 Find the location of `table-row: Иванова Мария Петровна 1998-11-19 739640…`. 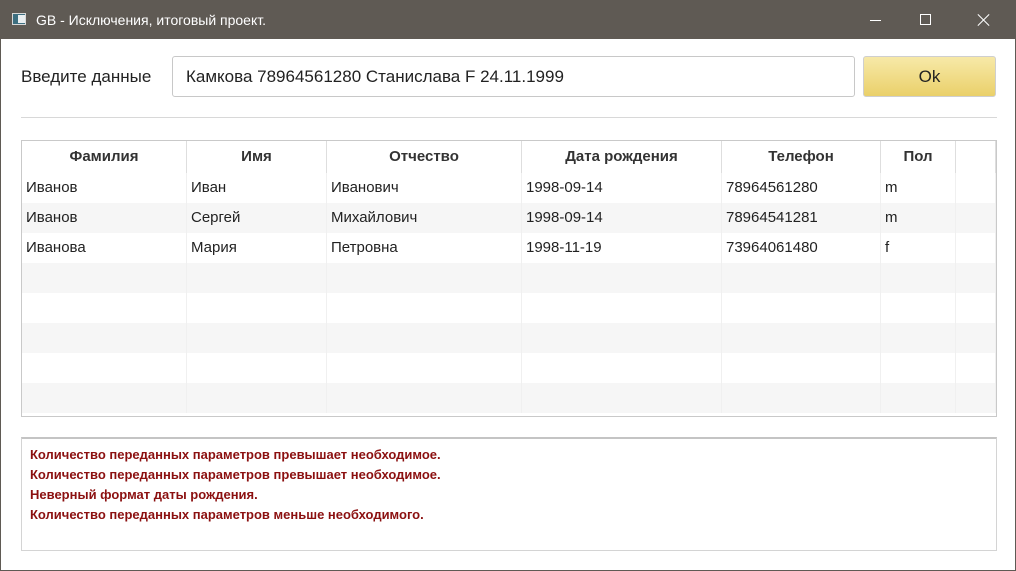

table-row: Иванова Мария Петровна 1998-11-19 739640… is located at coordinates (509, 248).